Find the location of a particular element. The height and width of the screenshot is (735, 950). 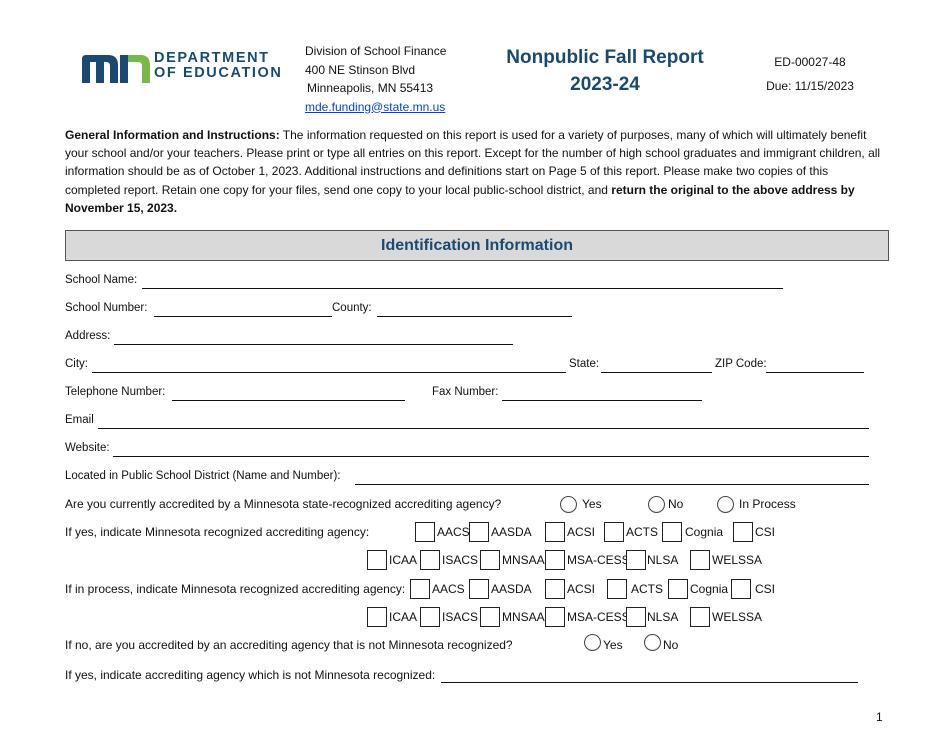

if-yes-acts-checkbox is located at coordinates (614, 532).